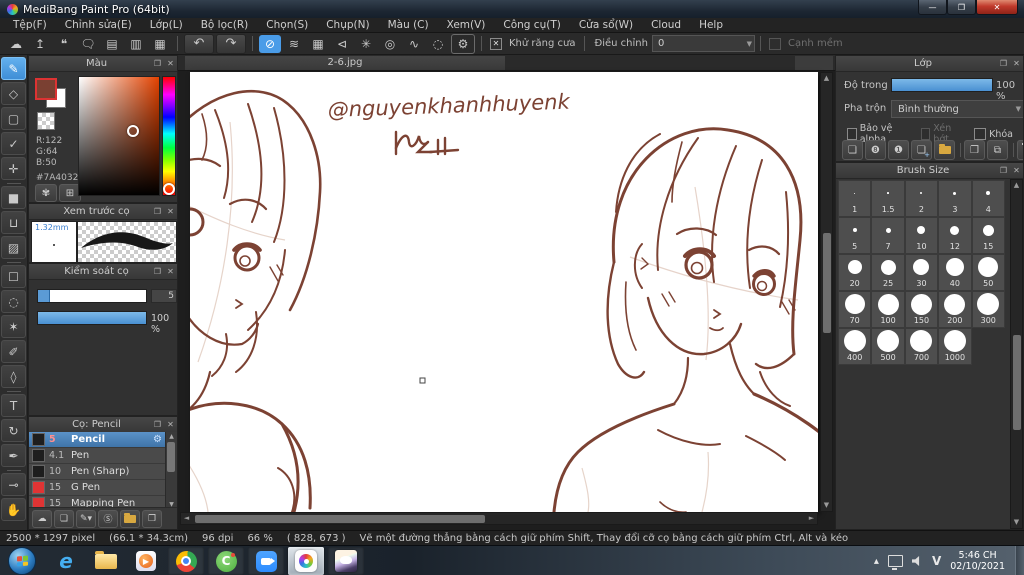  Describe the element at coordinates (130, 518) in the screenshot. I see `brush-folder-icon` at that location.